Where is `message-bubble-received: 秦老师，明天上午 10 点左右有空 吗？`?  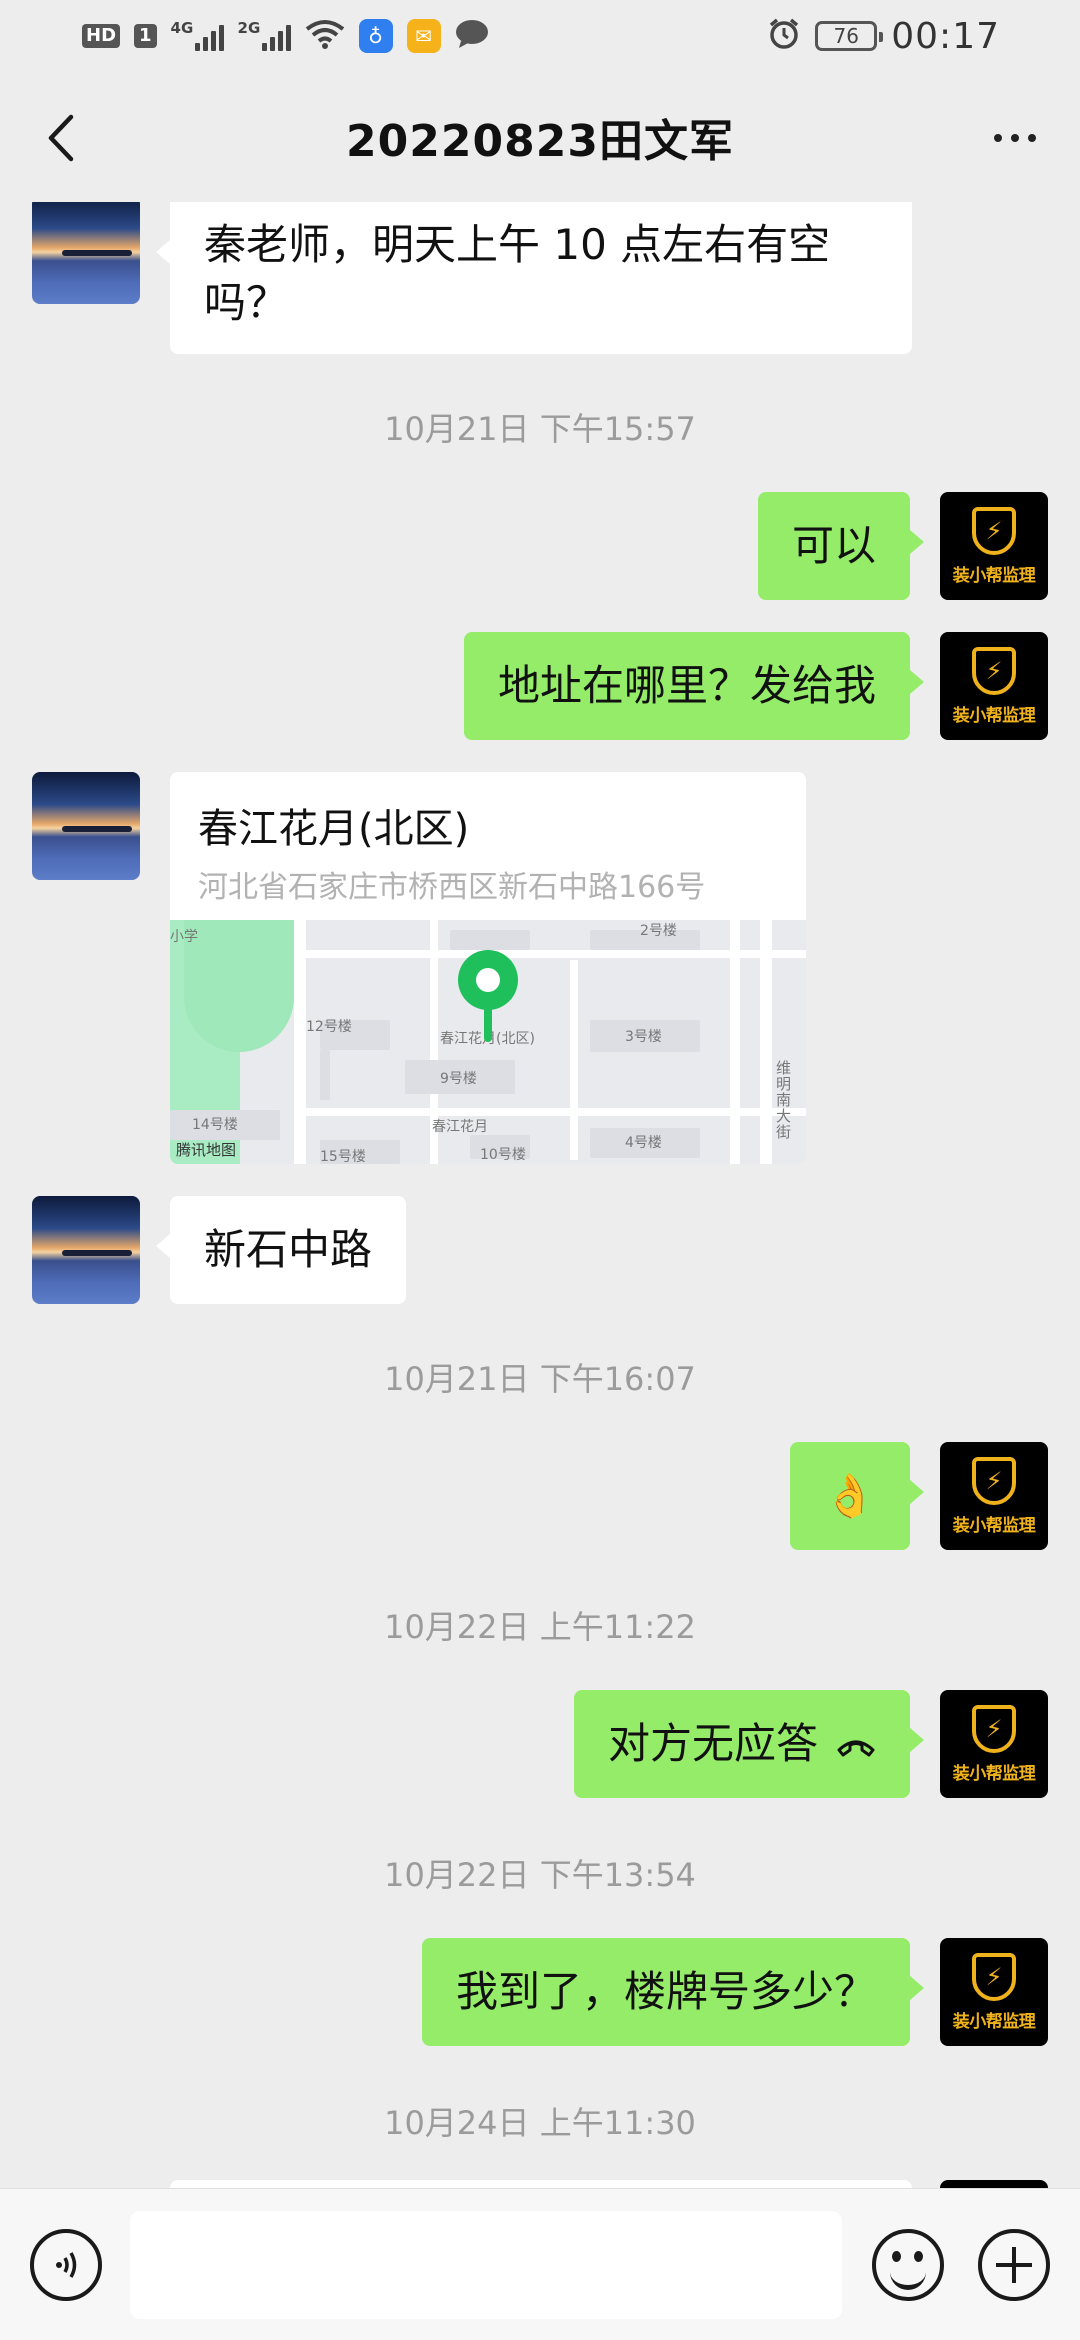 message-bubble-received: 秦老师，明天上午 10 点左右有空 吗？ is located at coordinates (534, 278).